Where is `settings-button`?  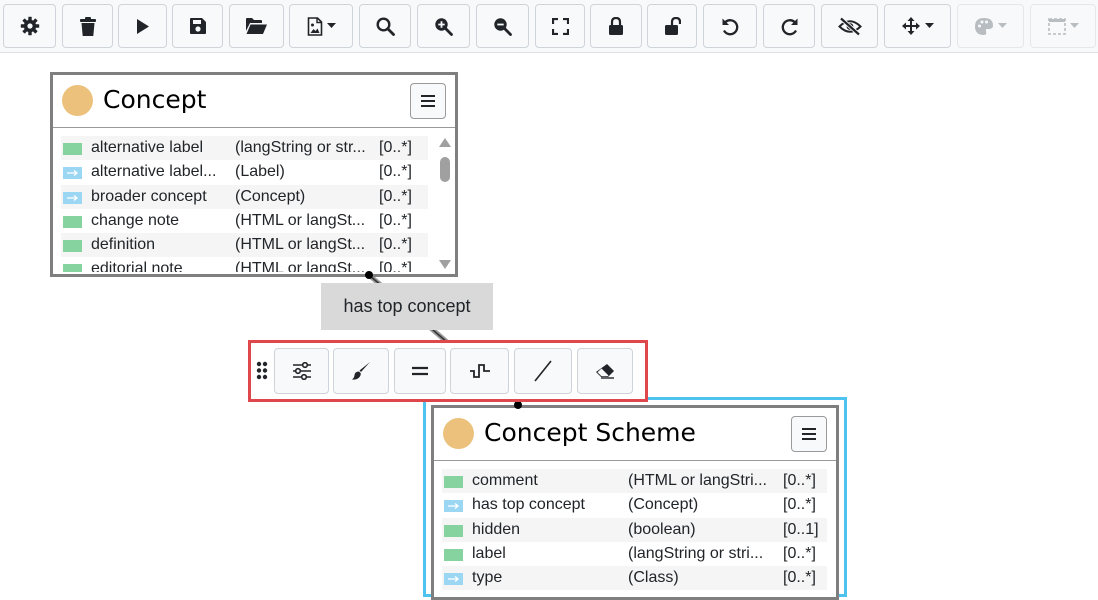 settings-button is located at coordinates (29, 26).